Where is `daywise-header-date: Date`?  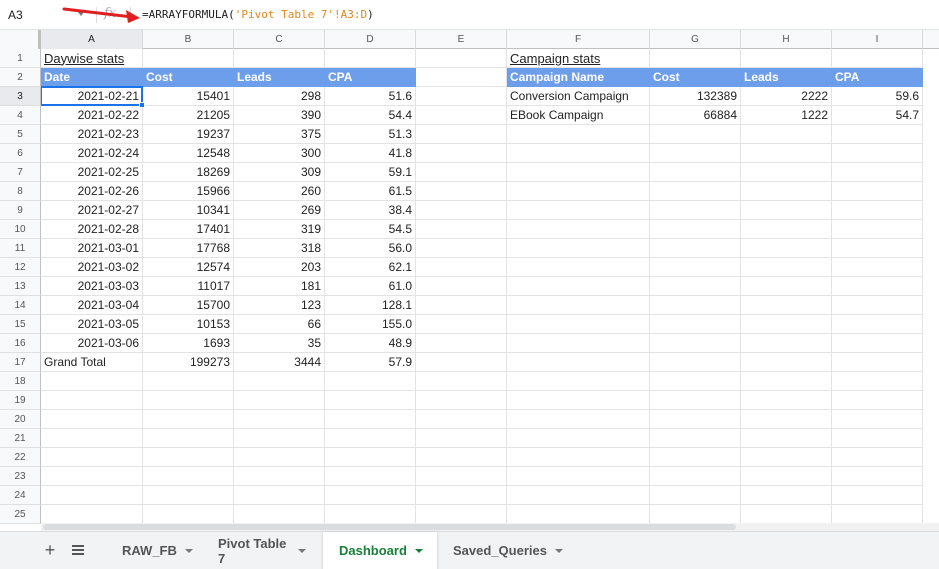 daywise-header-date: Date is located at coordinates (92, 77).